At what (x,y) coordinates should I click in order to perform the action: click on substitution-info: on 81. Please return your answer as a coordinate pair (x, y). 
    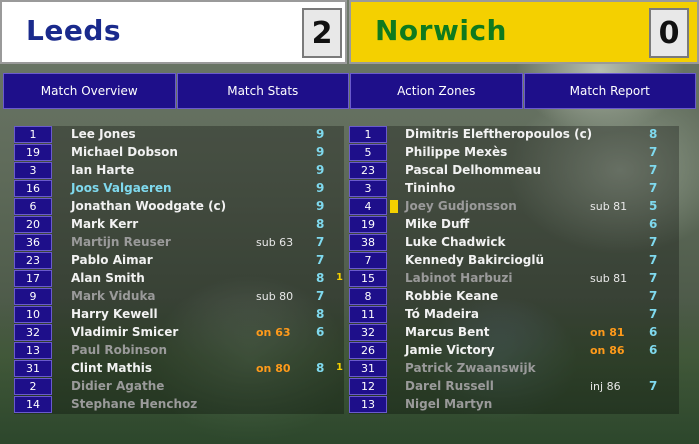
    Looking at the image, I should click on (607, 332).